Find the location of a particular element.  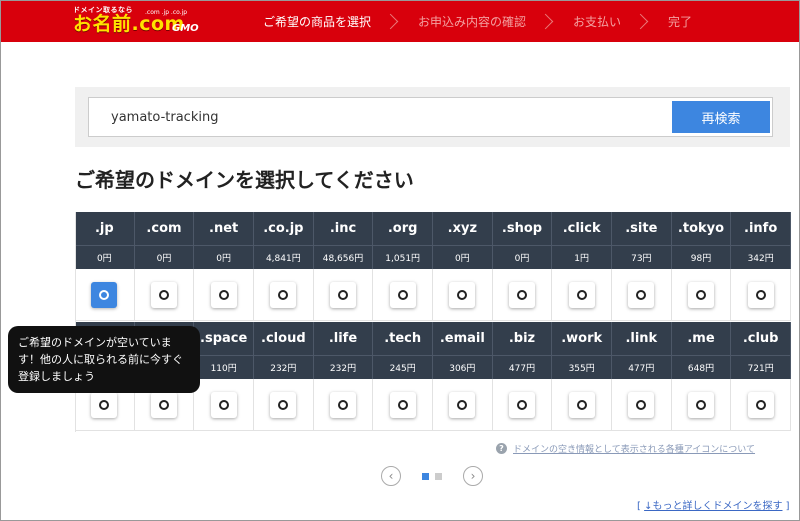

question-icon: ? is located at coordinates (501, 448).